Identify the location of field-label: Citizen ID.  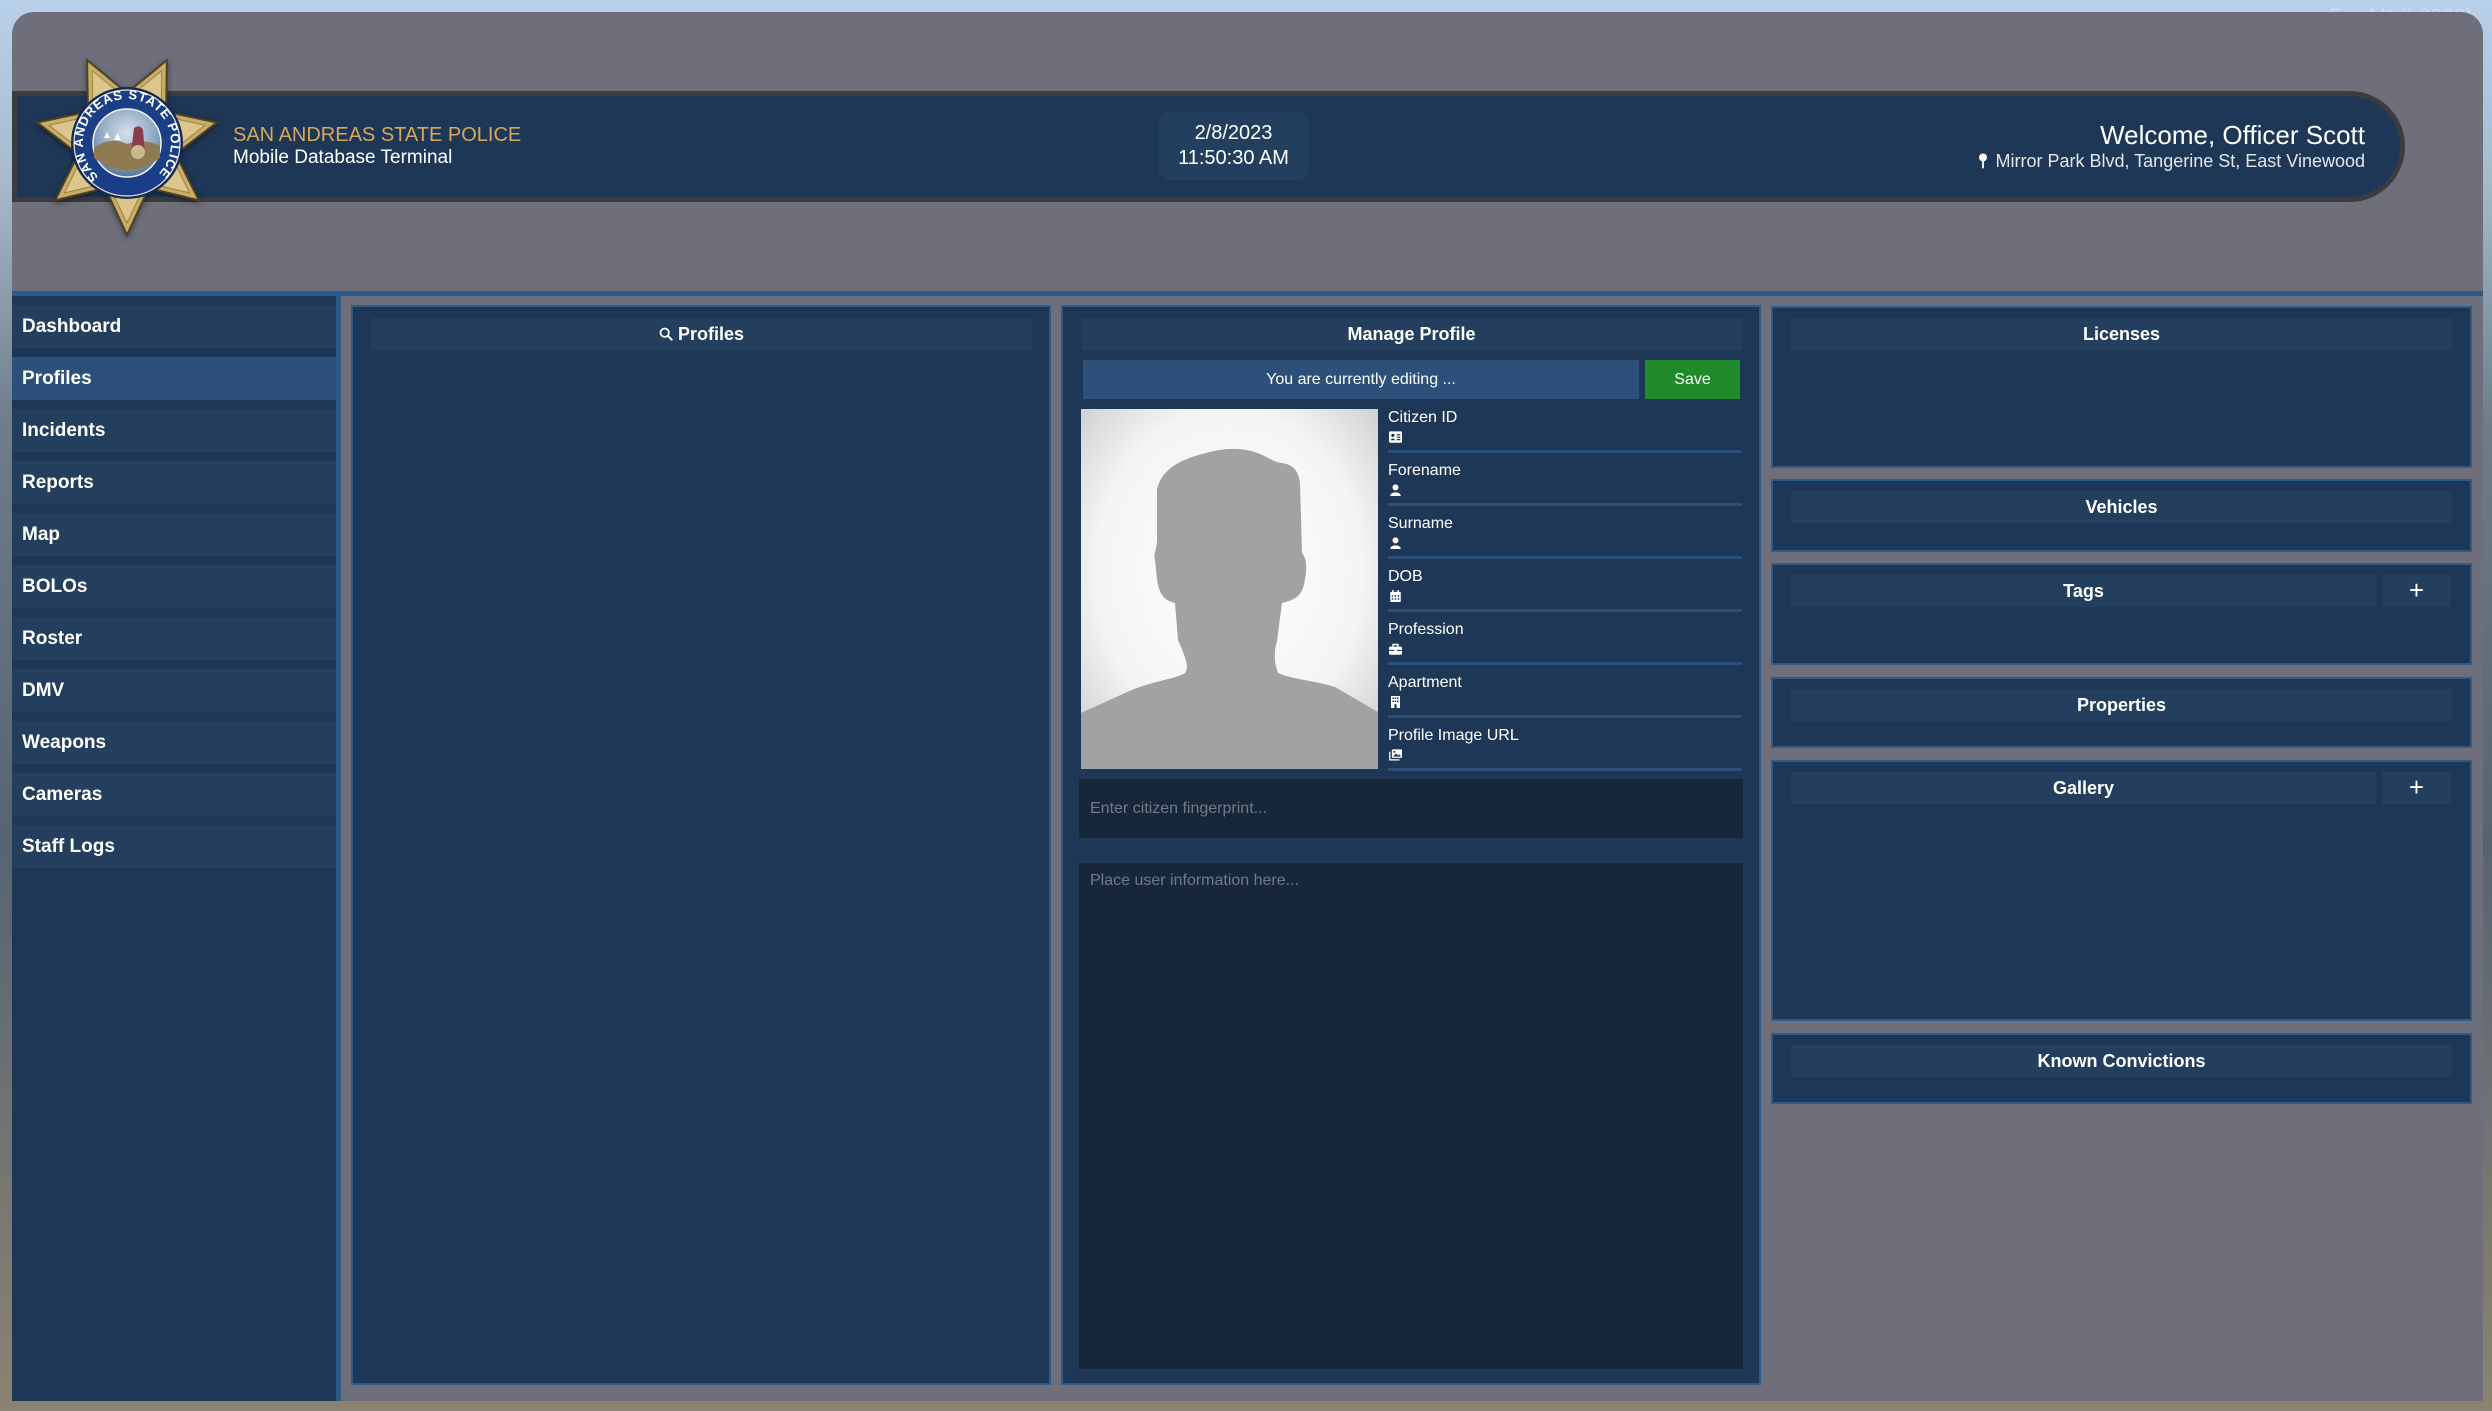
(1423, 417).